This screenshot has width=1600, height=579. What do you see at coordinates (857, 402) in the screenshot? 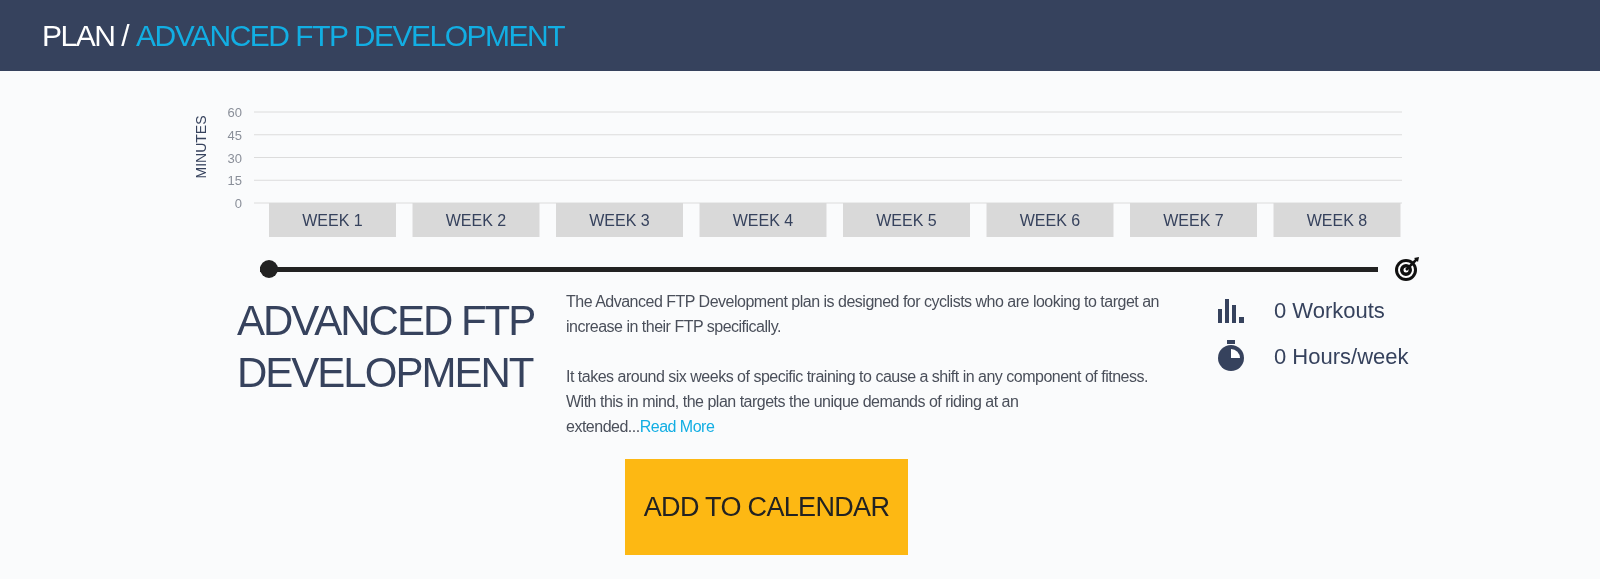
I see `description-paragraph: It takes around six weeks of specific training to cause a shift in any component of fitness. With this in mind, the plan targets the unique demands of riding at an extended...Read More` at bounding box center [857, 402].